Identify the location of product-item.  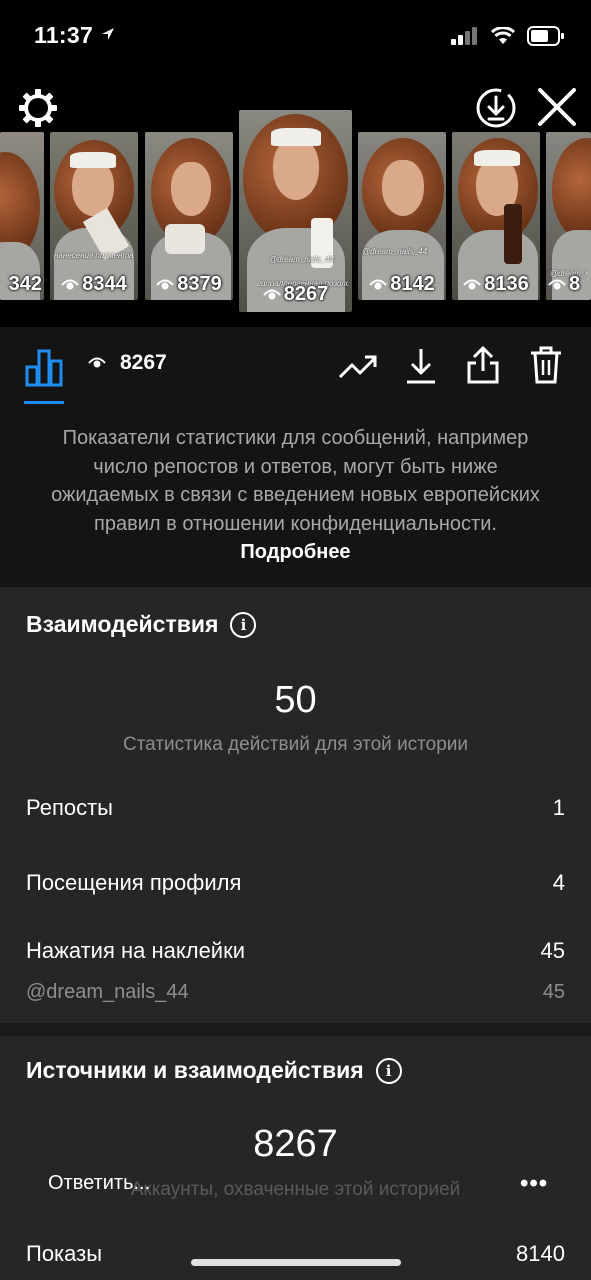
(185, 239).